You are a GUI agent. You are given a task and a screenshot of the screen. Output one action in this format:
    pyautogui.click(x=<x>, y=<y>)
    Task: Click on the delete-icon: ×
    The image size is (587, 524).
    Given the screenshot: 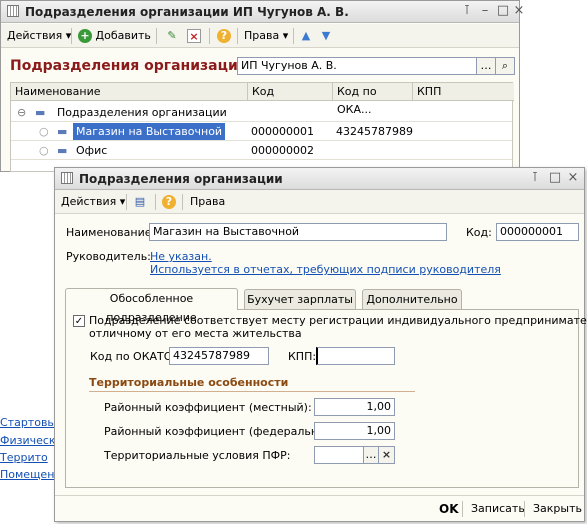 What is the action you would take?
    pyautogui.click(x=194, y=36)
    